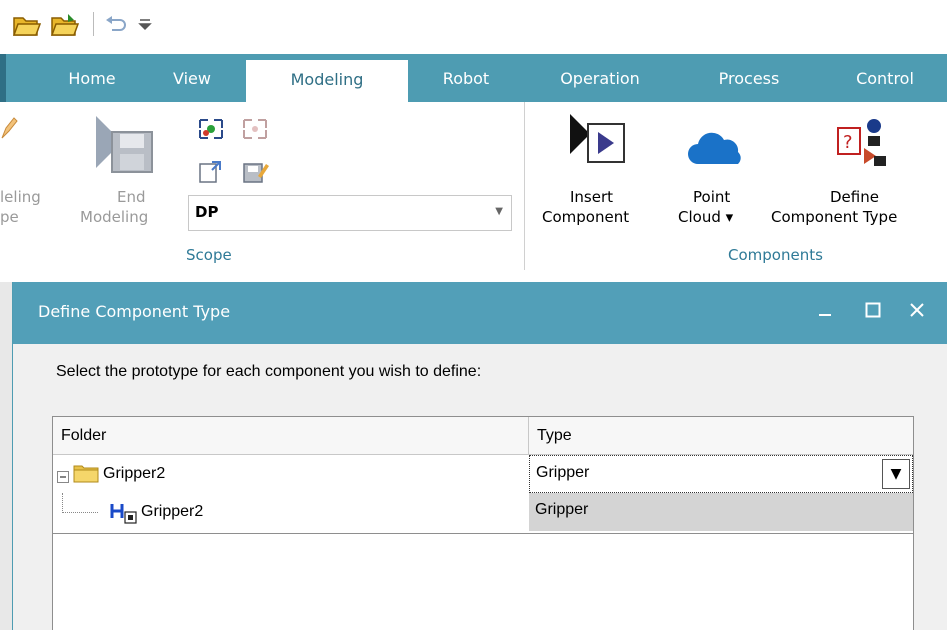  I want to click on customize-dropdown-icon, so click(145, 26).